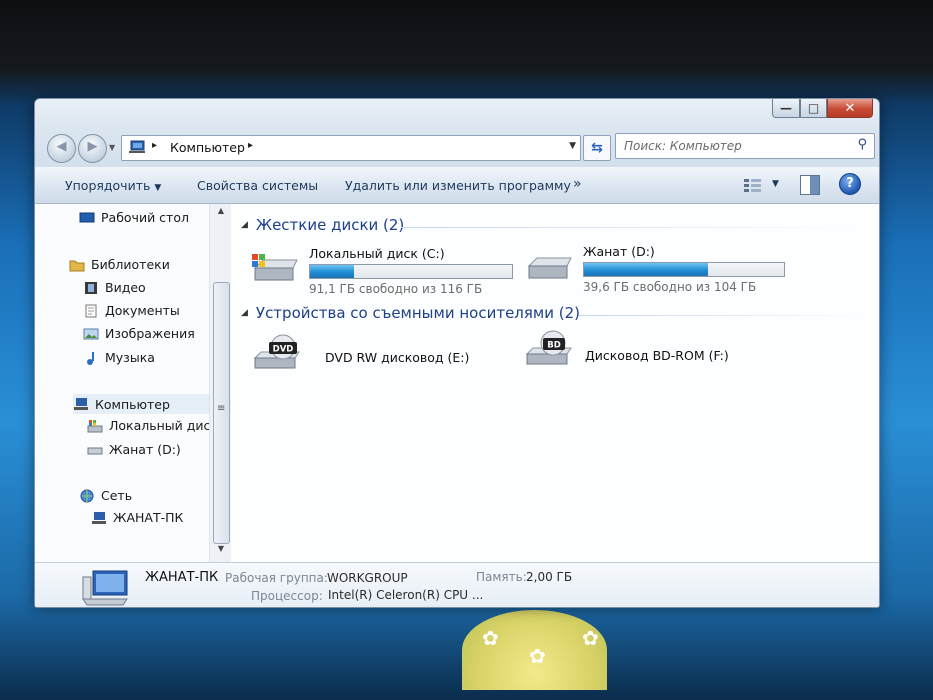  I want to click on caption-buttons: — □ ✕, so click(822, 108).